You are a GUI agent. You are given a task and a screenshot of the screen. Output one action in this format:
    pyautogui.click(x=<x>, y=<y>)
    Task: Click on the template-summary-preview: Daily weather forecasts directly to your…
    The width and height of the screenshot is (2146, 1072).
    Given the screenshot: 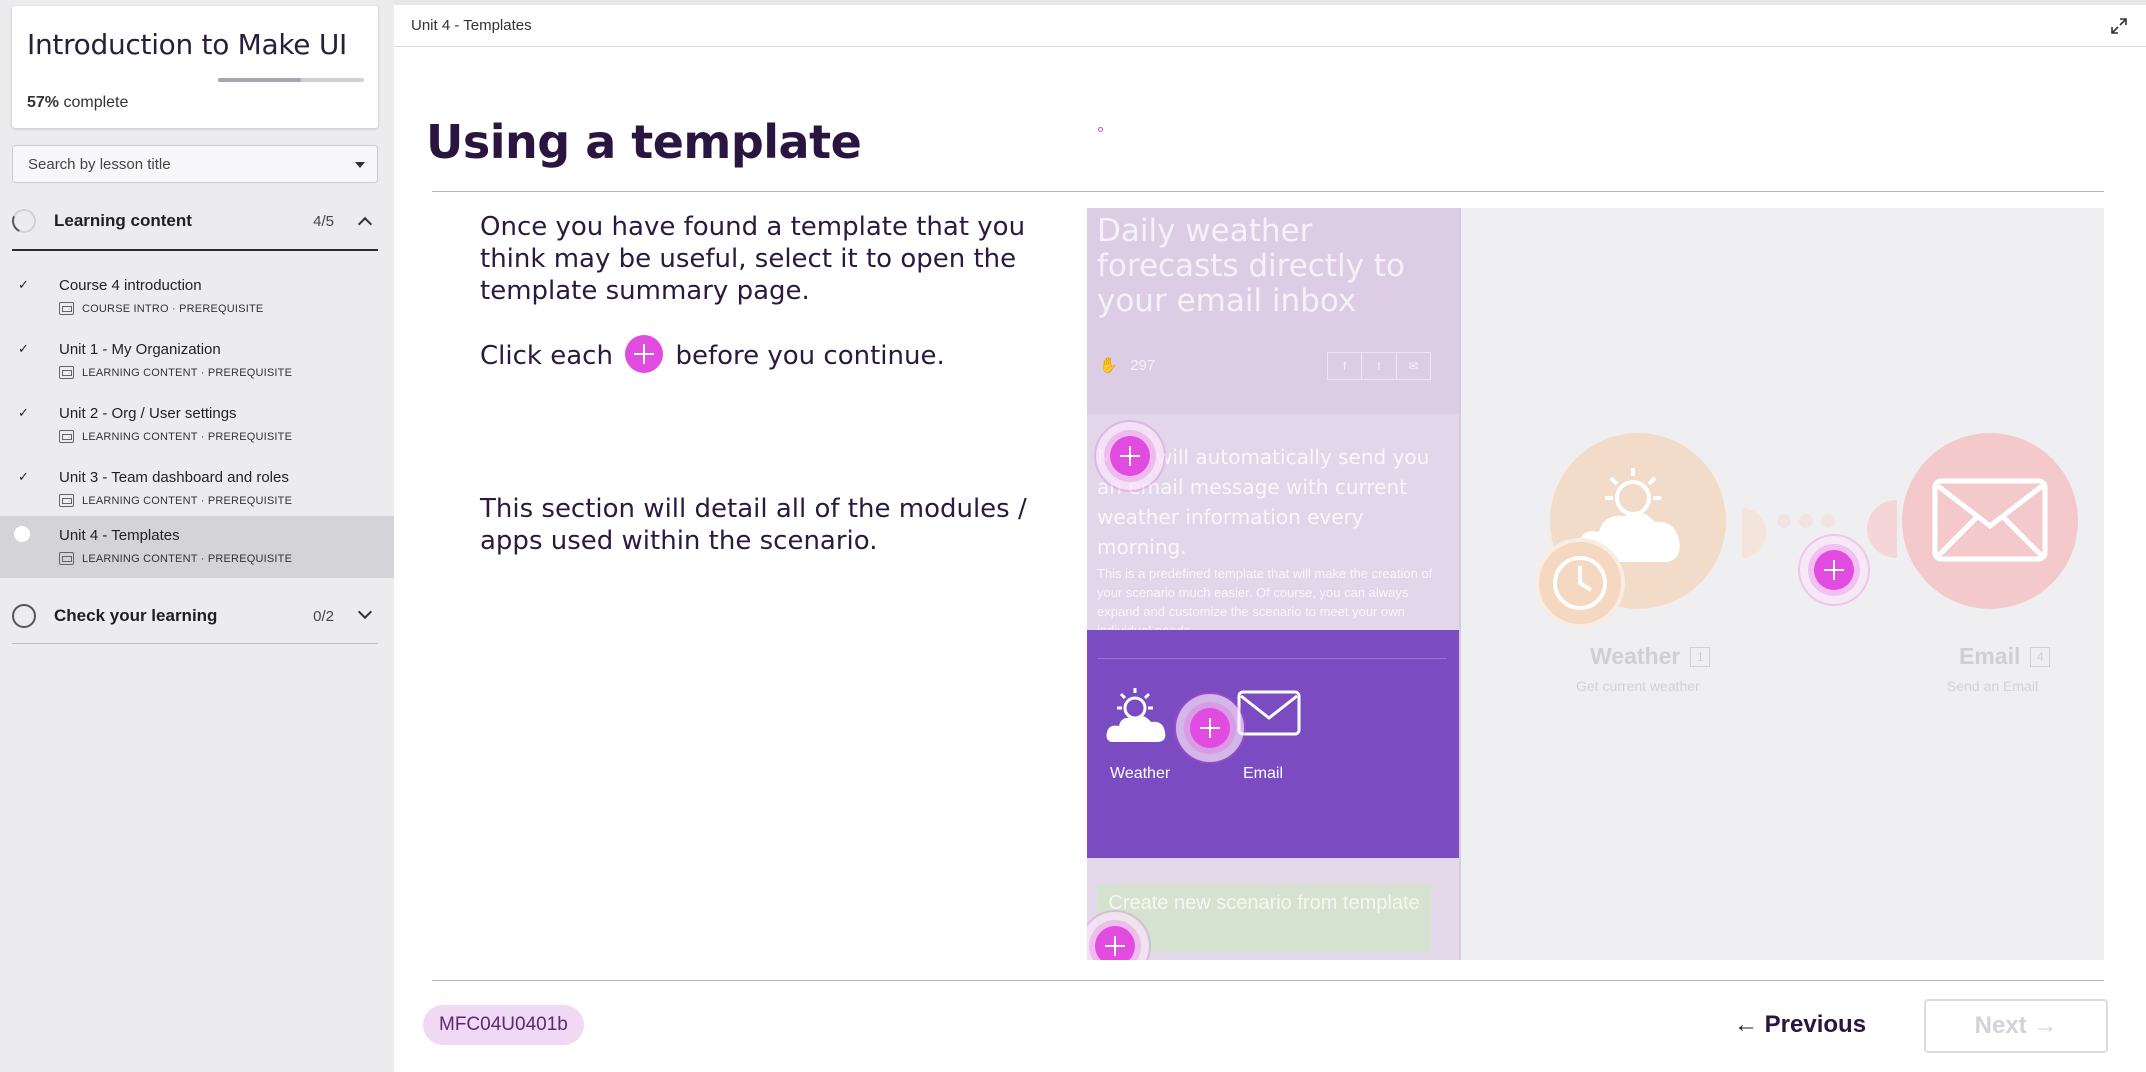 What is the action you would take?
    pyautogui.click(x=1274, y=584)
    